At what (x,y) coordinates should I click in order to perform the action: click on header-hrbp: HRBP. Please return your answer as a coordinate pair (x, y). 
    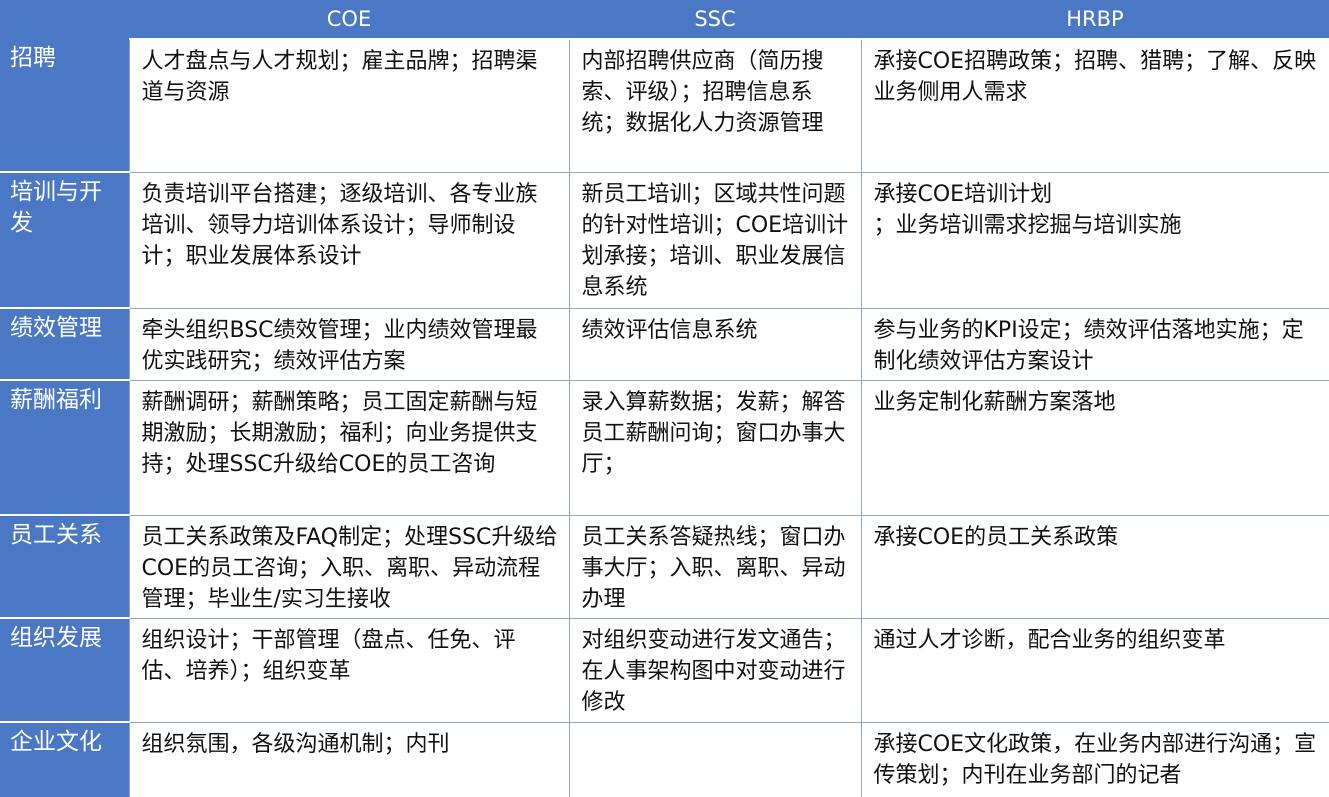
    Looking at the image, I should click on (1095, 20).